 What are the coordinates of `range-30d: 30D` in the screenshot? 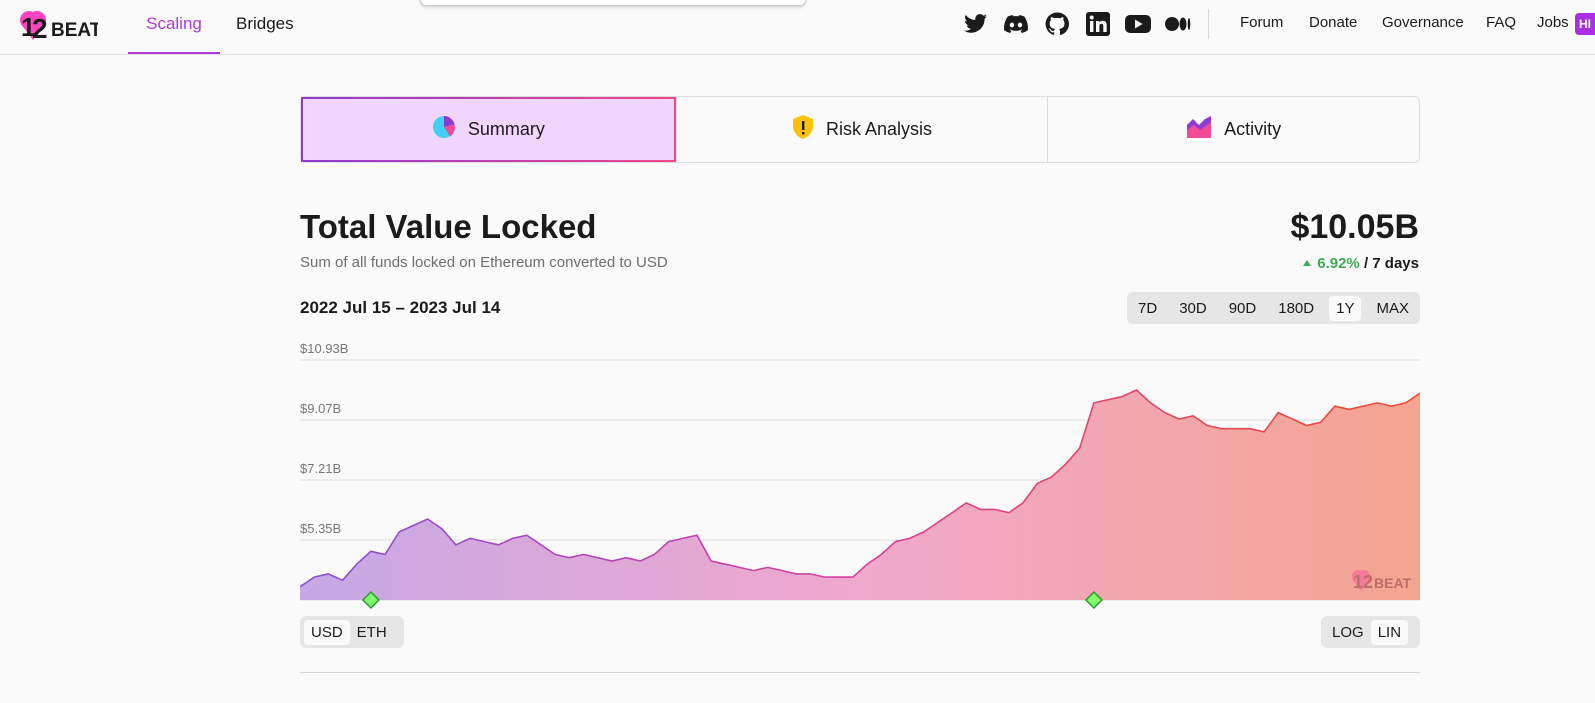 It's located at (1193, 308).